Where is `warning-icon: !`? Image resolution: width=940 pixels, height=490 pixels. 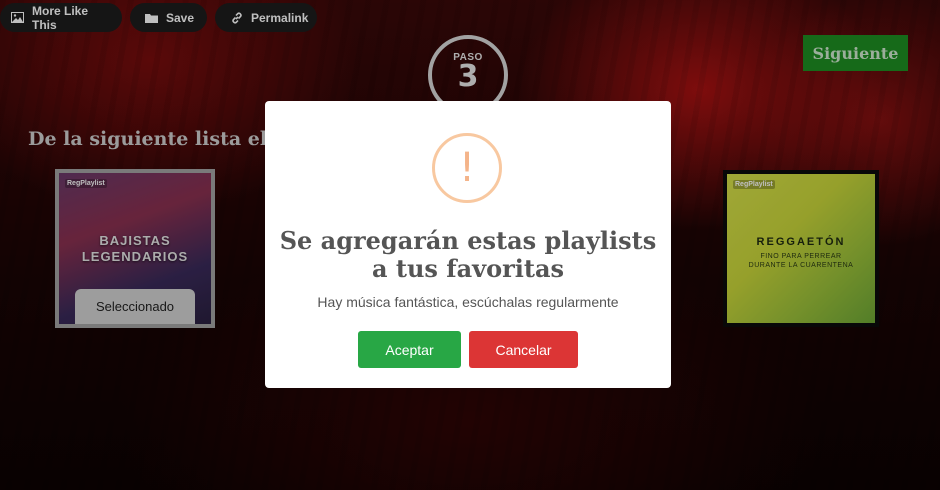
warning-icon: ! is located at coordinates (467, 168).